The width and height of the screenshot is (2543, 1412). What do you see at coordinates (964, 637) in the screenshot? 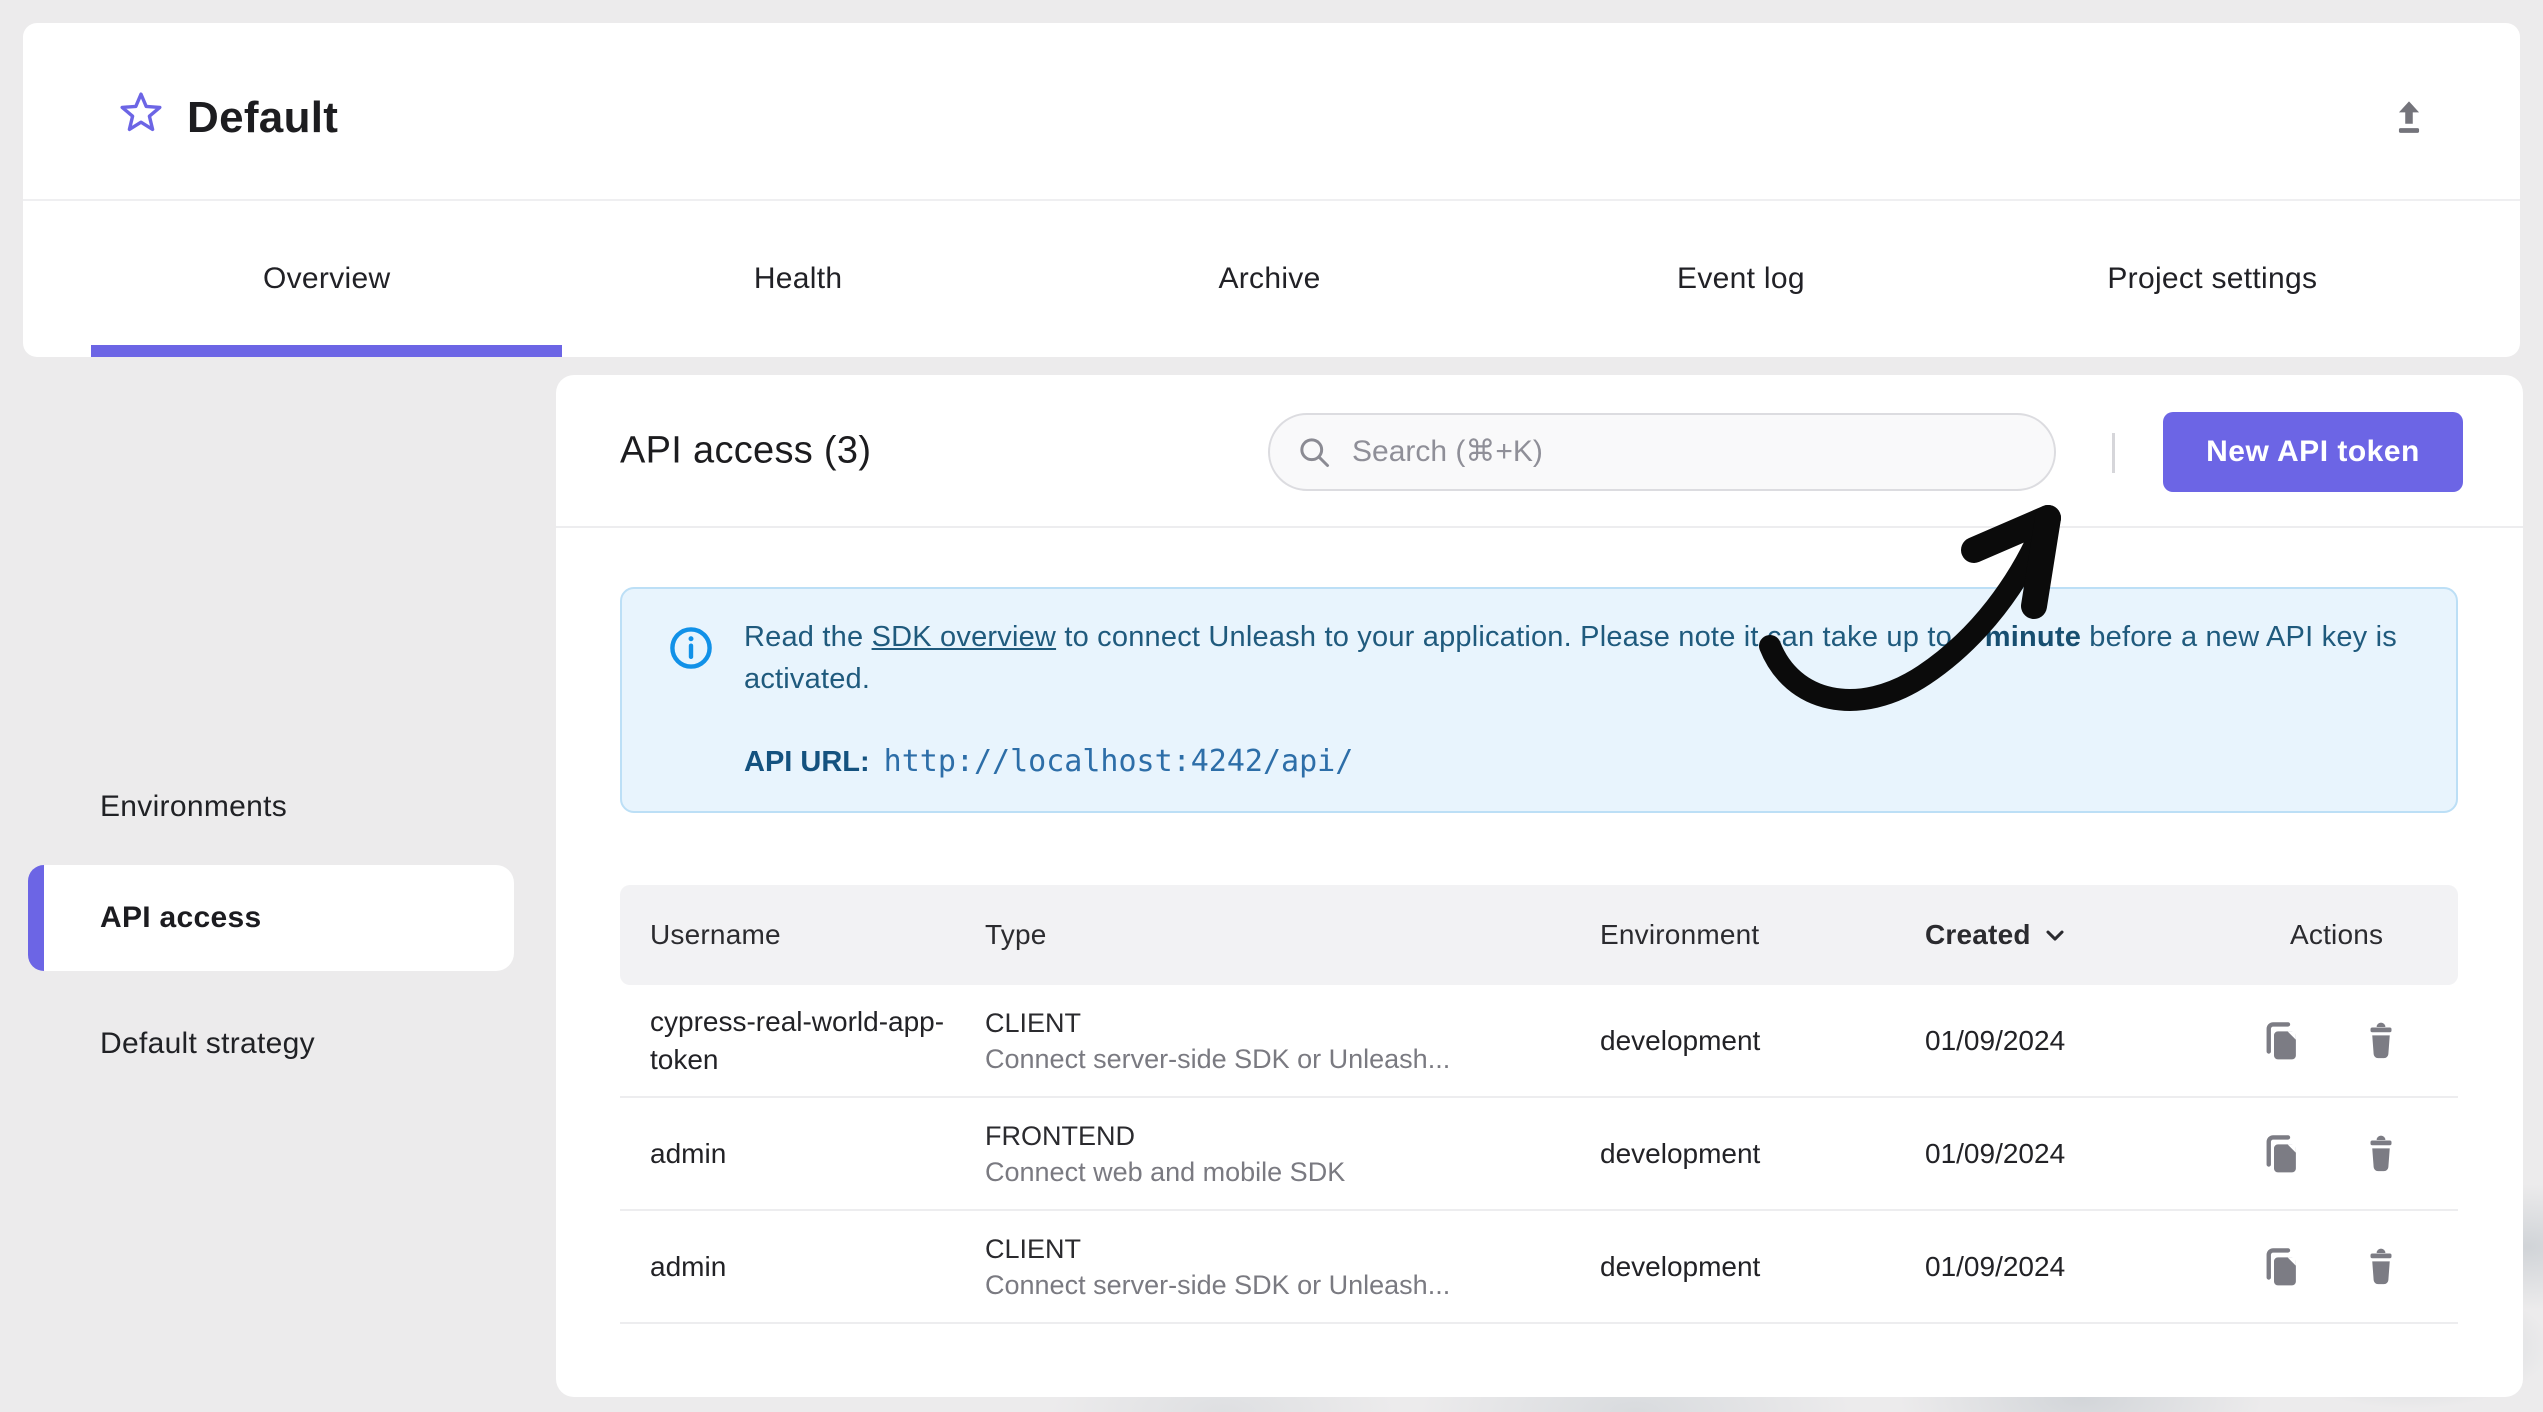
I see `sdk-overview-link: SDK overview` at bounding box center [964, 637].